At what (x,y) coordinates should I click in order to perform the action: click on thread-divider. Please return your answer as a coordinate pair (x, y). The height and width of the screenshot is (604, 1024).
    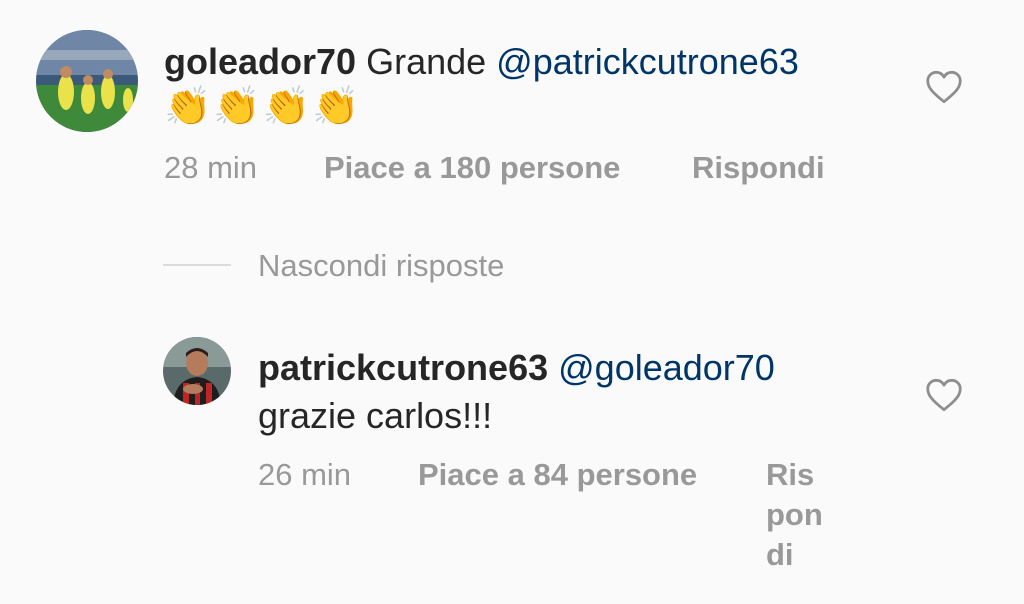
    Looking at the image, I should click on (197, 265).